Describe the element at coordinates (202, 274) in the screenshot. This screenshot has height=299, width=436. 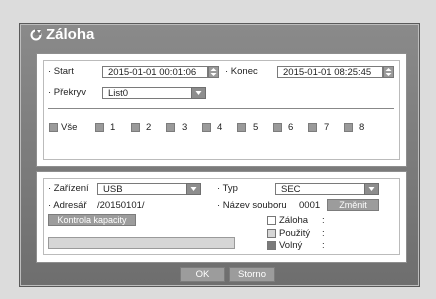
I see `ok-button: OK` at that location.